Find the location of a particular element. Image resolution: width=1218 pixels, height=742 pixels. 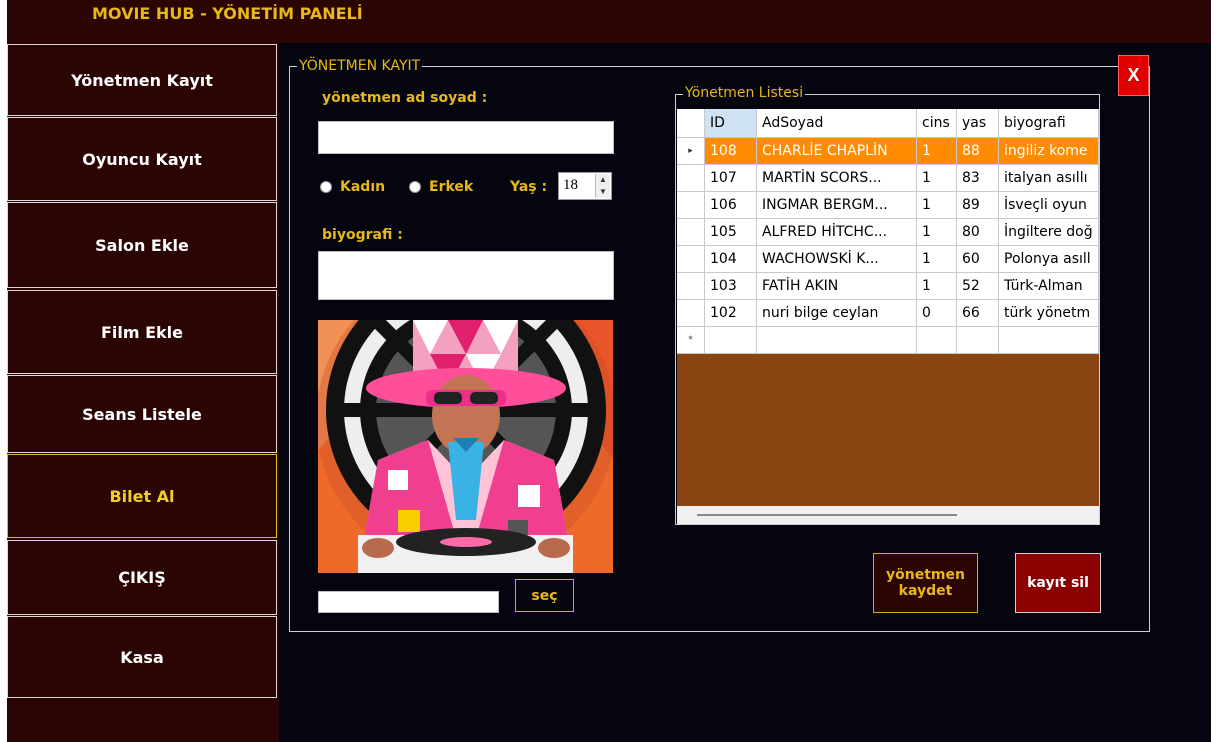

table-cell-yas: 80 is located at coordinates (978, 232).